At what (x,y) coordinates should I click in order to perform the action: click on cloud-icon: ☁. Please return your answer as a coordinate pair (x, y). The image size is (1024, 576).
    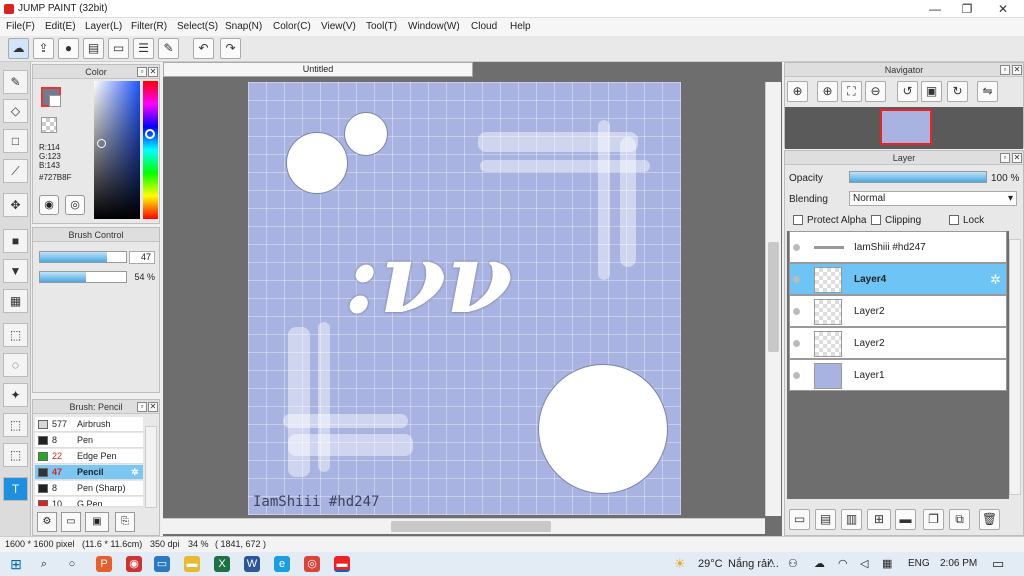
    Looking at the image, I should click on (18, 48).